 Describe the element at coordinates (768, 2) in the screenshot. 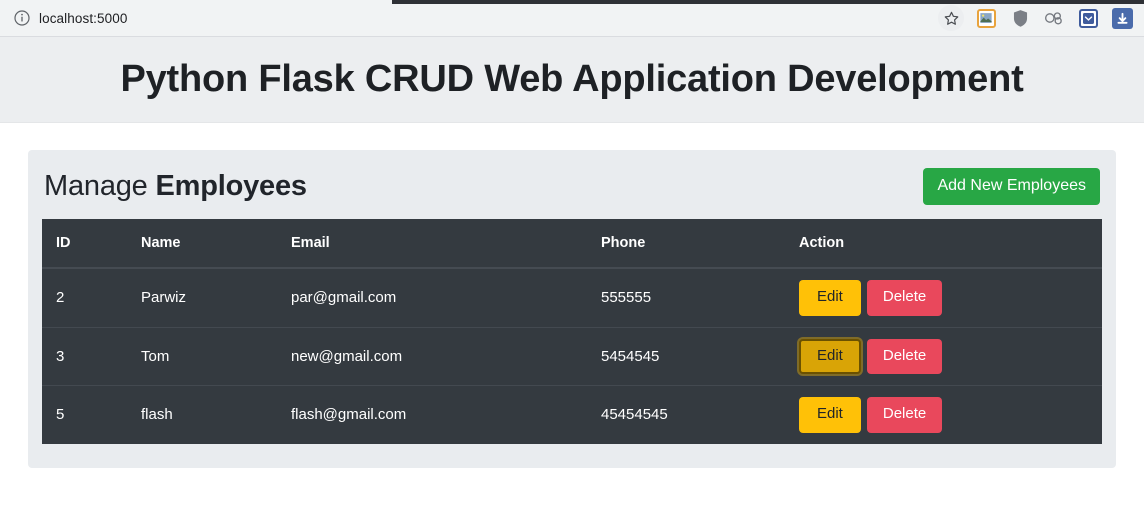

I see `tab-strip-edge` at that location.